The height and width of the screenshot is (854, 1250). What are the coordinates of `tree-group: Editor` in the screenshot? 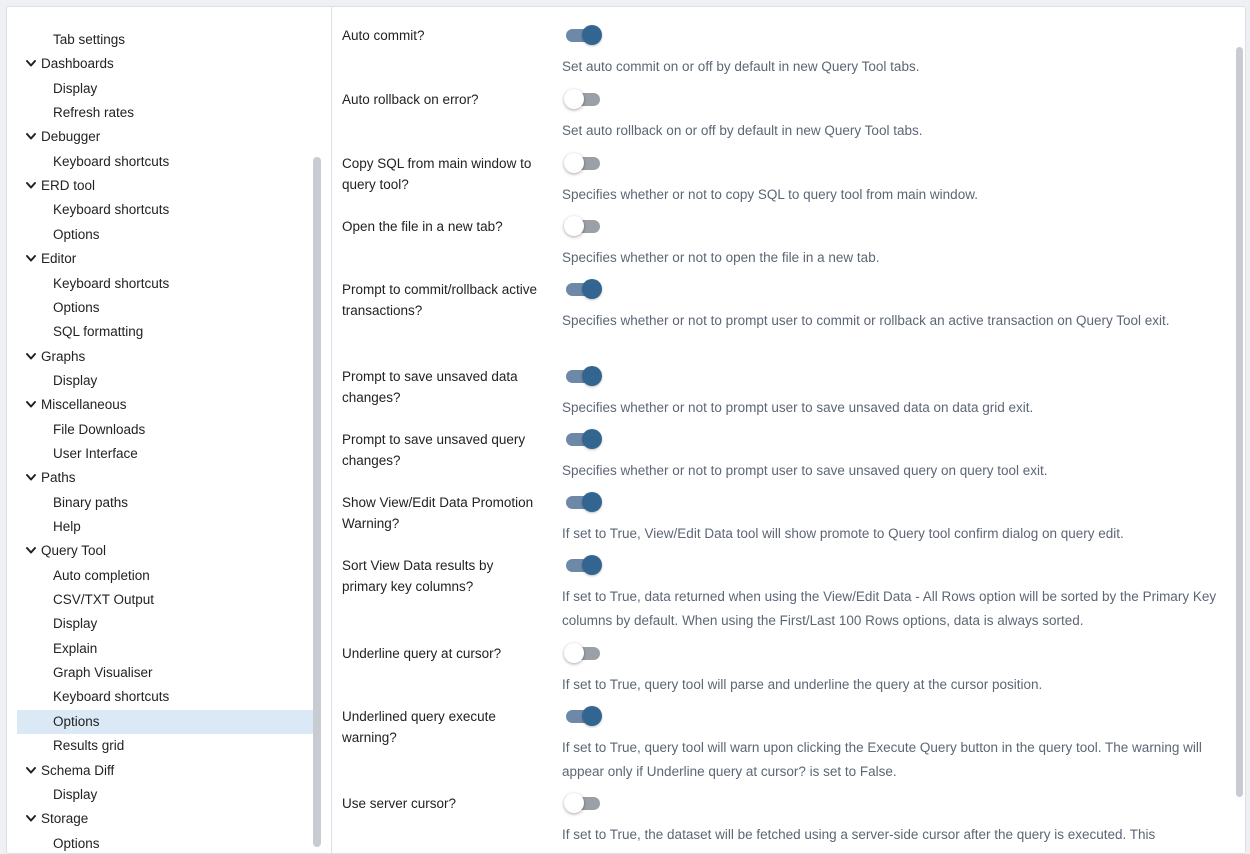 It's located at (166, 259).